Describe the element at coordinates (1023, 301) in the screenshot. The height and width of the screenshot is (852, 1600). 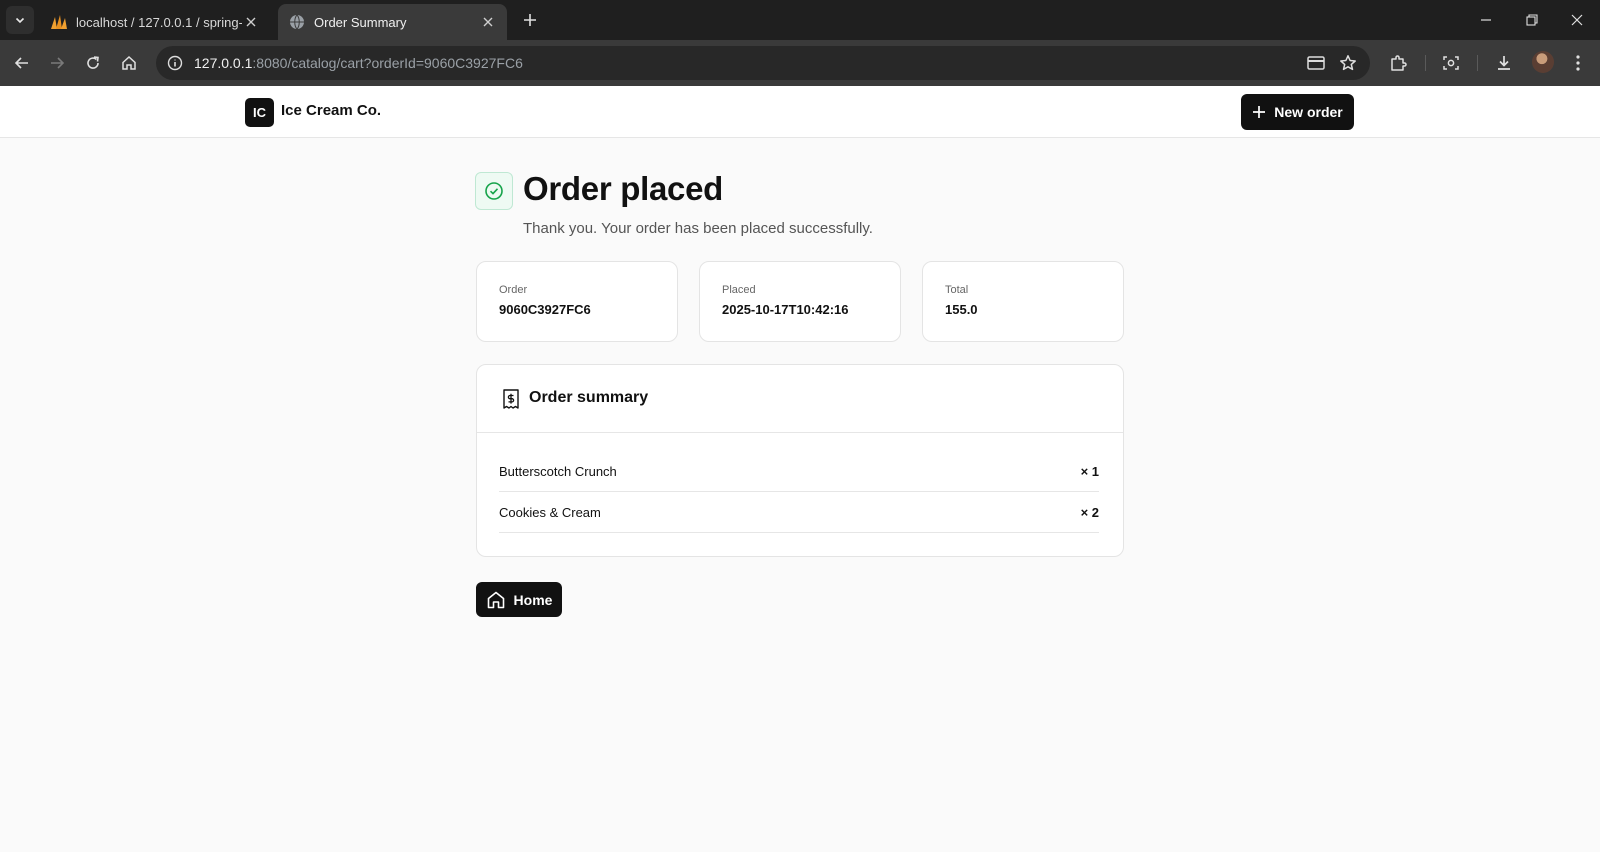
I see `total-card: Total 155.0` at that location.